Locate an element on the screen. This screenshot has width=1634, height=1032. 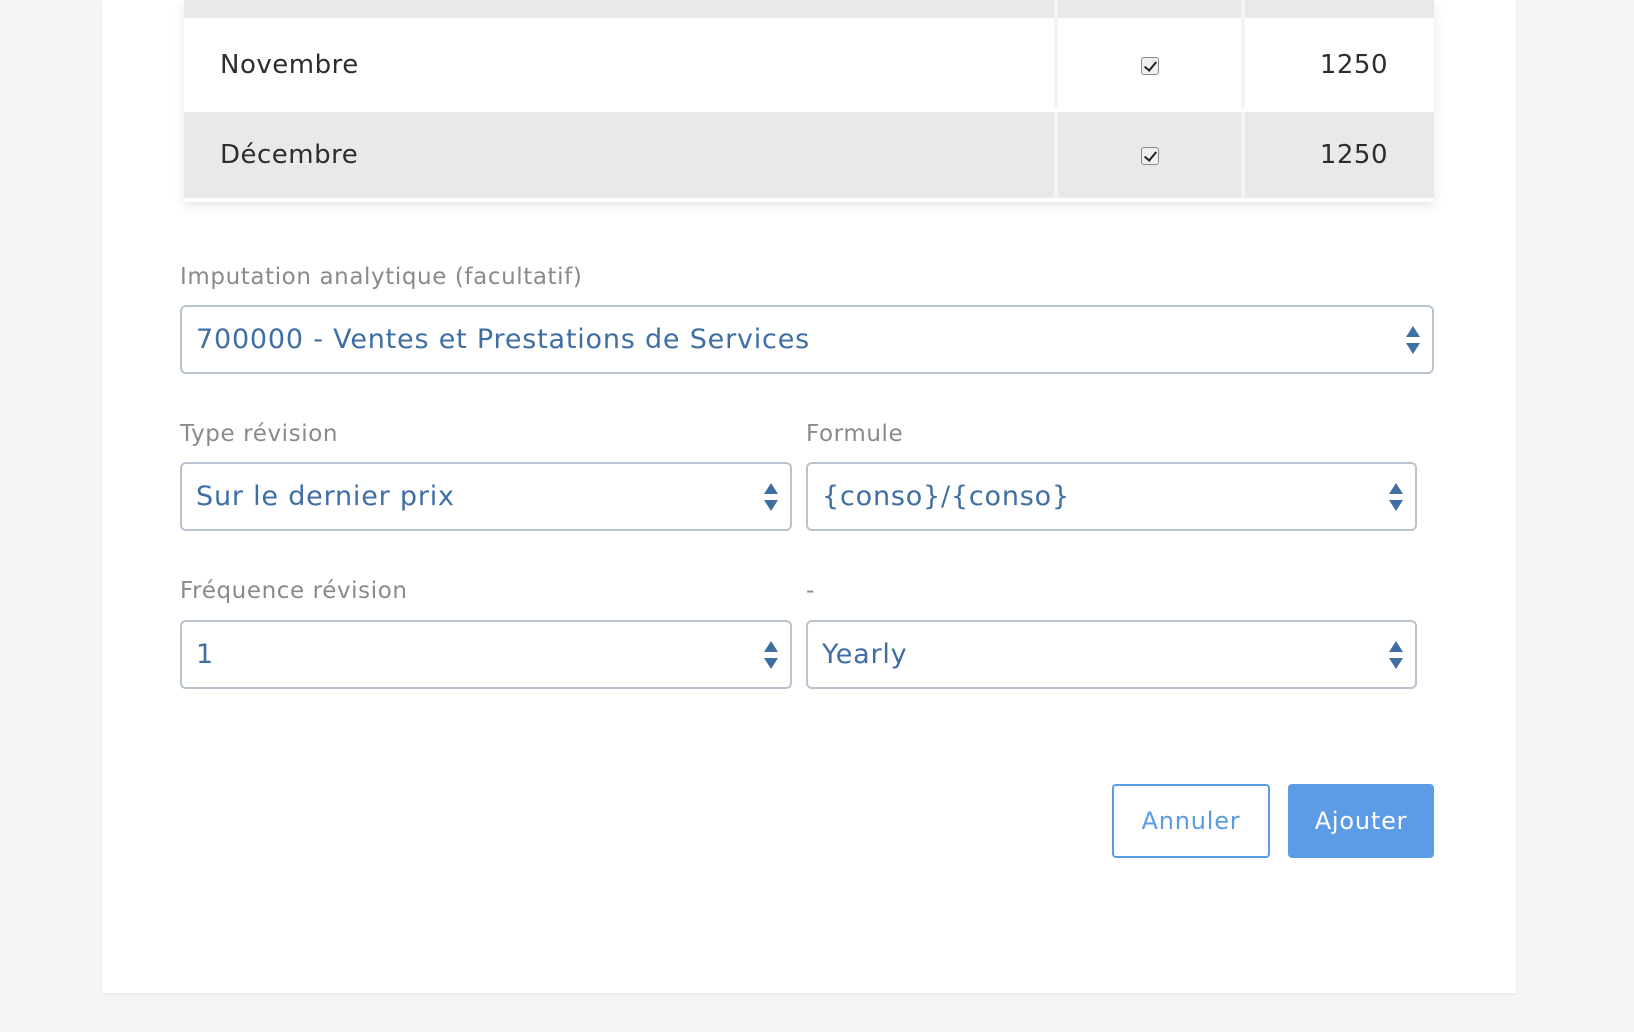
frequence-revision-label: Fréquence révision is located at coordinates (294, 591).